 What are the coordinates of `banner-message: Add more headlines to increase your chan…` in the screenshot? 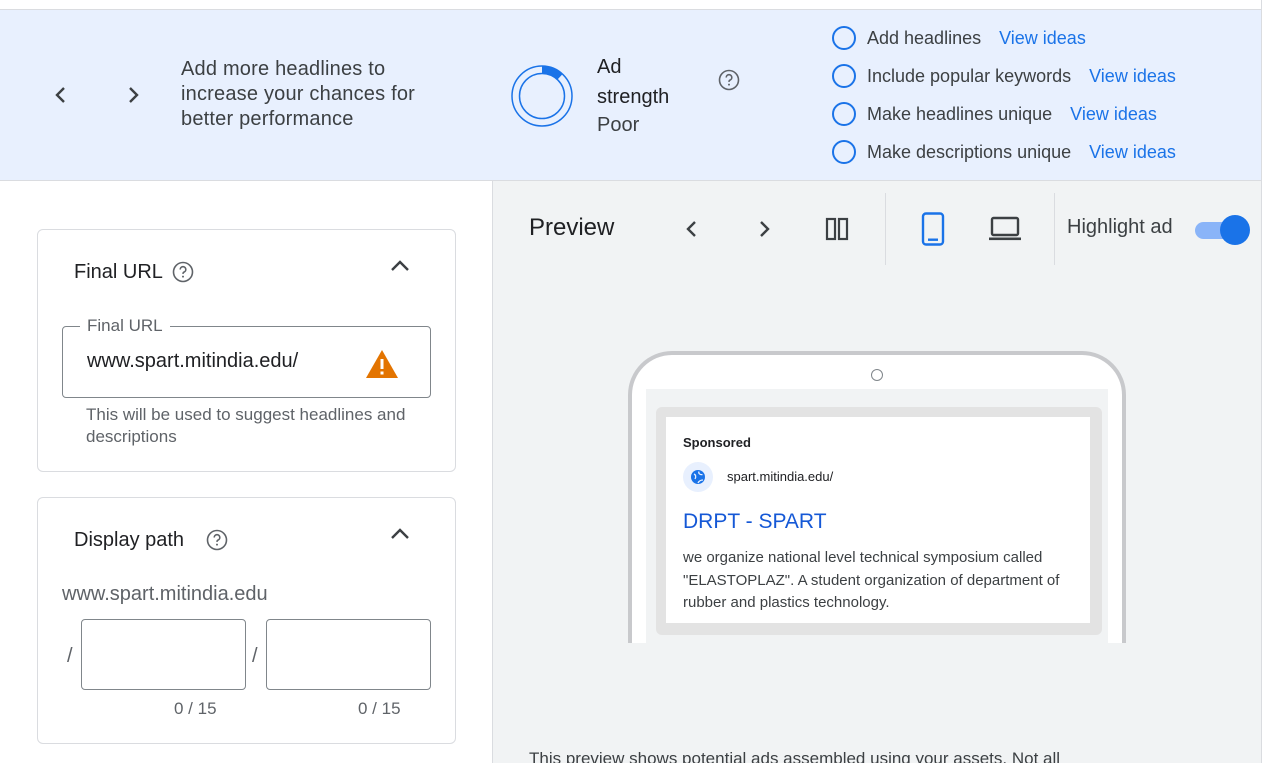 It's located at (298, 94).